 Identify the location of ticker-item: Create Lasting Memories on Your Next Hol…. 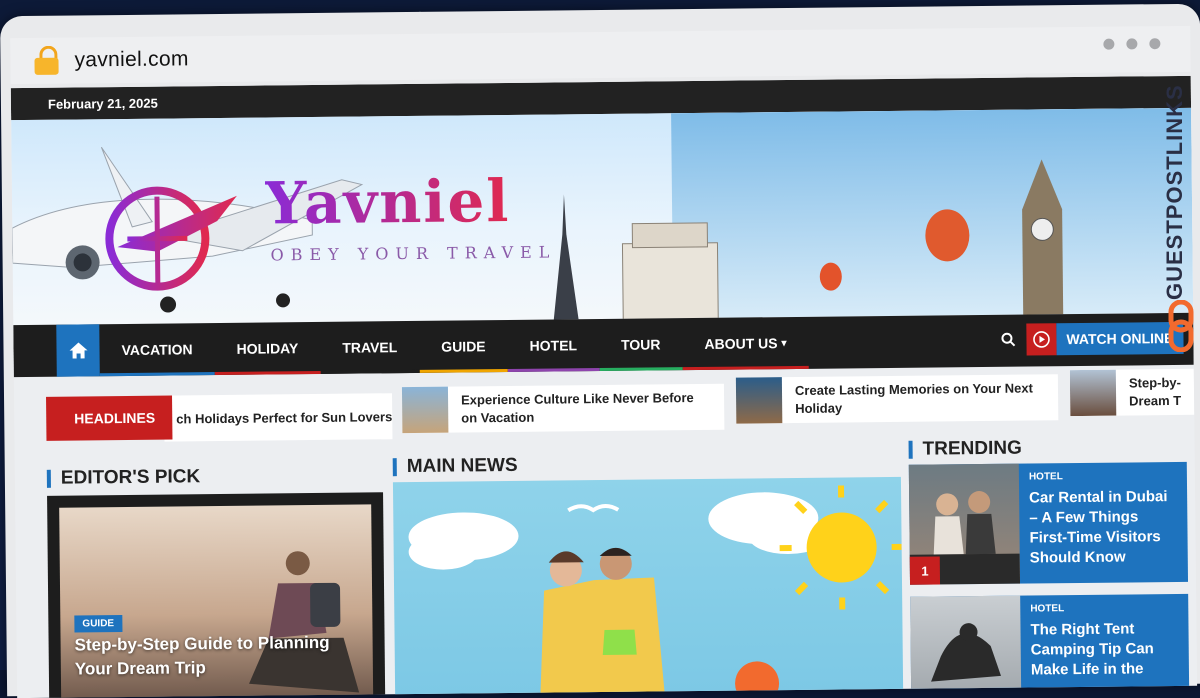
(897, 398).